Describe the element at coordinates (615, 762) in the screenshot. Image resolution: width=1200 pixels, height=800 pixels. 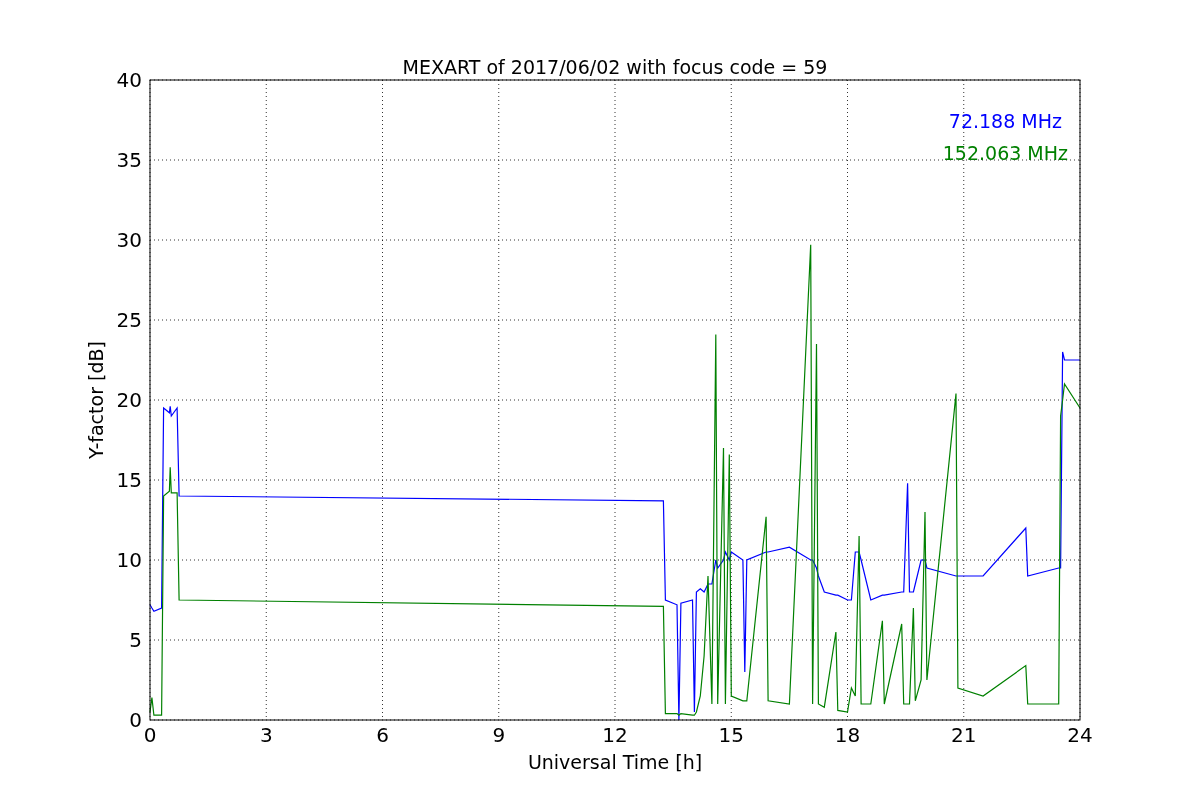
I see `axis-title: Universal Time [h]` at that location.